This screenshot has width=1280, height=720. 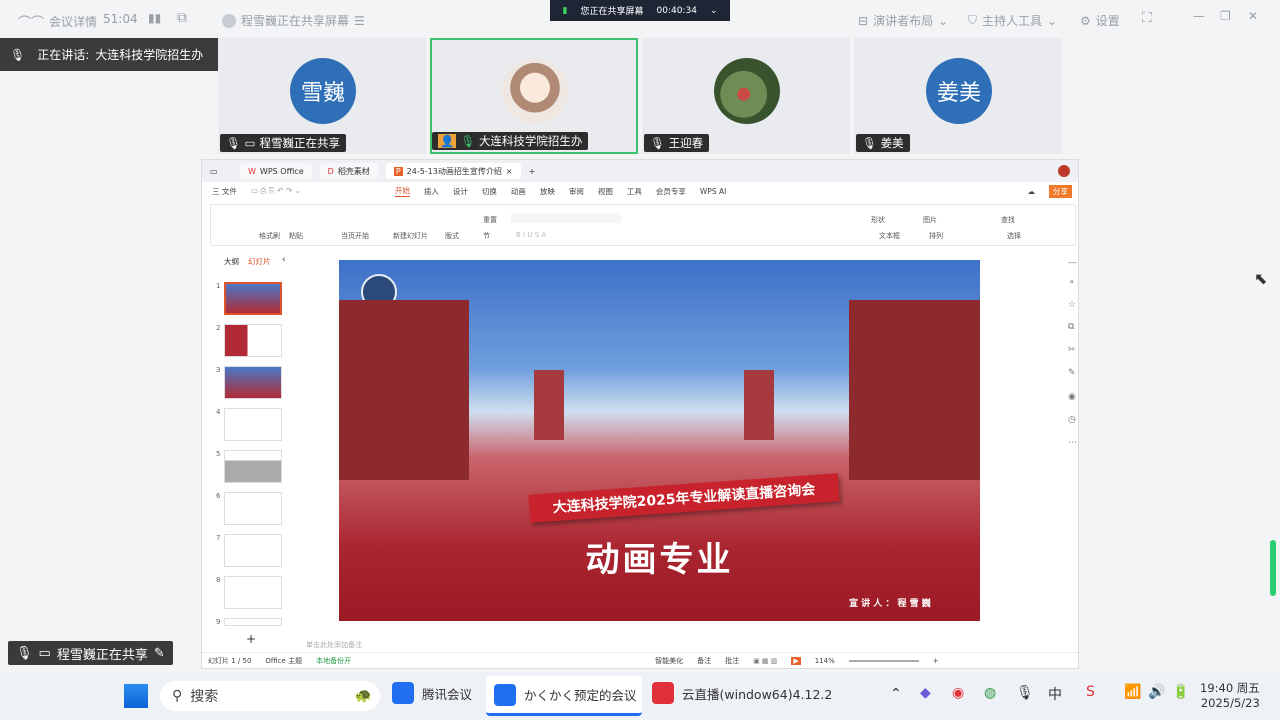 What do you see at coordinates (452, 236) in the screenshot?
I see `layout-button: 版式` at bounding box center [452, 236].